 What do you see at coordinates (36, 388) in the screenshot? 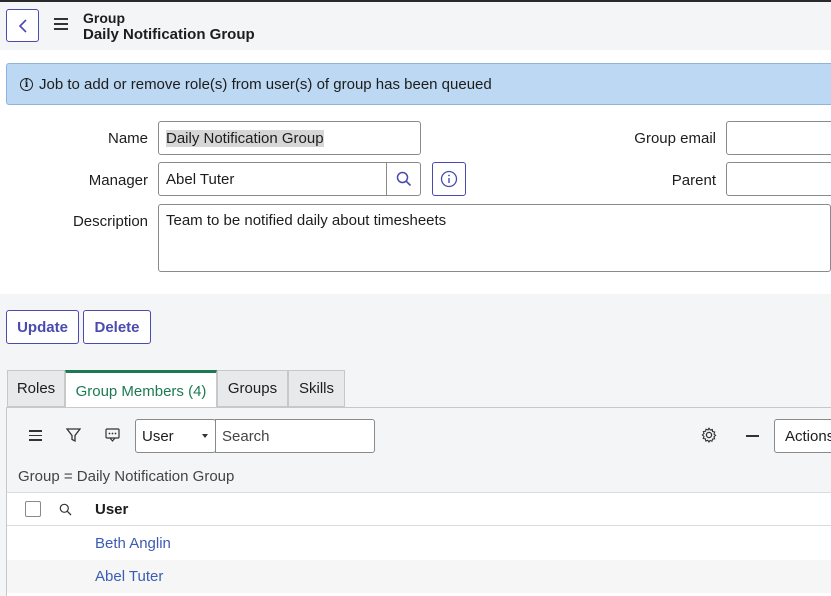
I see `tab-roles: Roles` at bounding box center [36, 388].